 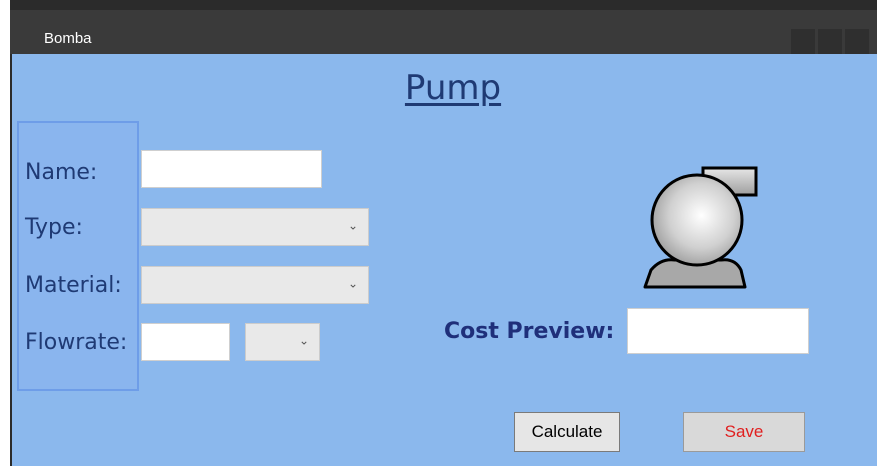 What do you see at coordinates (718, 331) in the screenshot?
I see `cost-preview-field` at bounding box center [718, 331].